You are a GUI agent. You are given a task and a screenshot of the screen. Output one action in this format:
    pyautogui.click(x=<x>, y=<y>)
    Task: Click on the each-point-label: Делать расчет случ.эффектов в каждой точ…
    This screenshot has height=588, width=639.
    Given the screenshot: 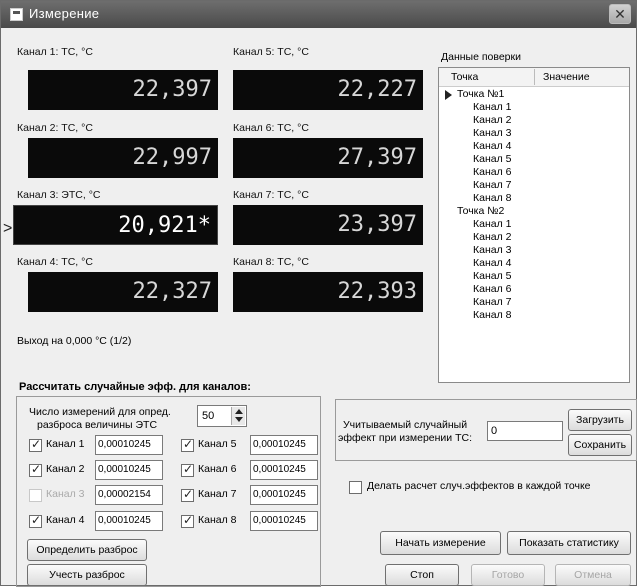 What is the action you would take?
    pyautogui.click(x=479, y=486)
    